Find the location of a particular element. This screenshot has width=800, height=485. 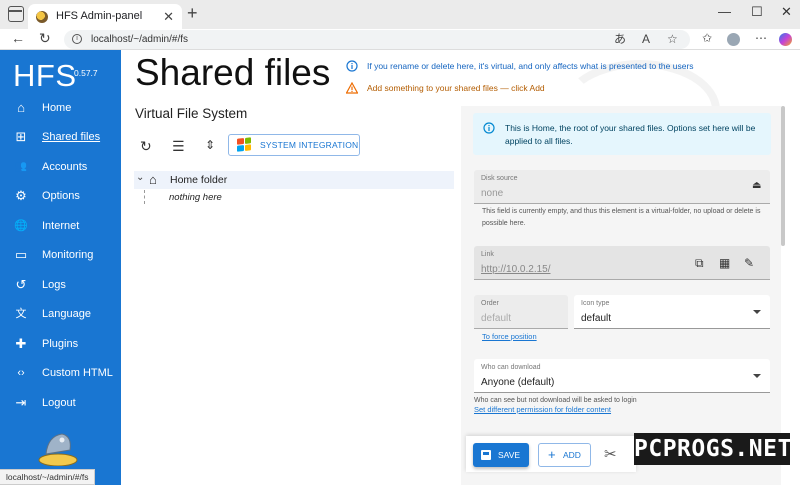

tree-empty-text: nothing here is located at coordinates (195, 197).